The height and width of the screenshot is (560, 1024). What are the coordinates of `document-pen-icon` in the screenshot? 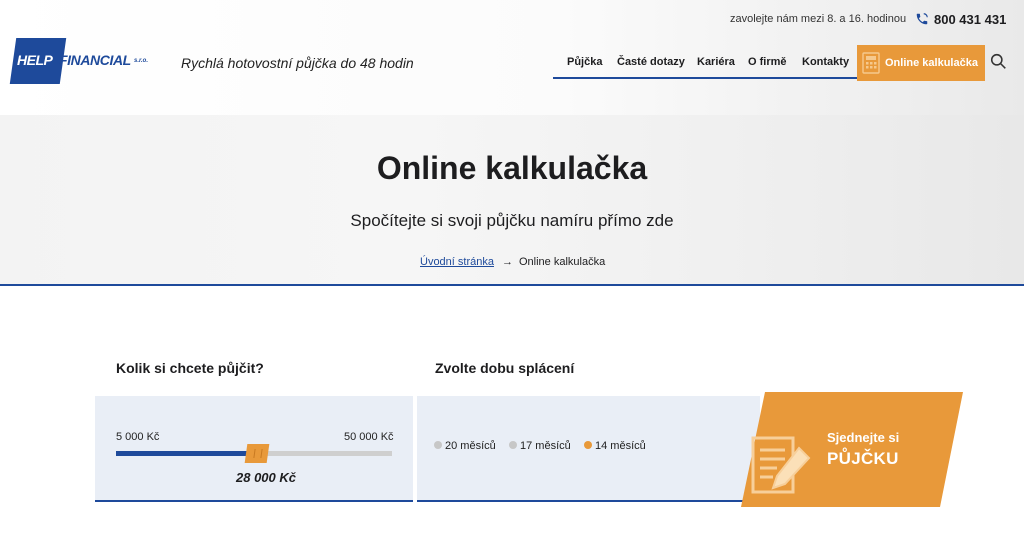 It's located at (781, 465).